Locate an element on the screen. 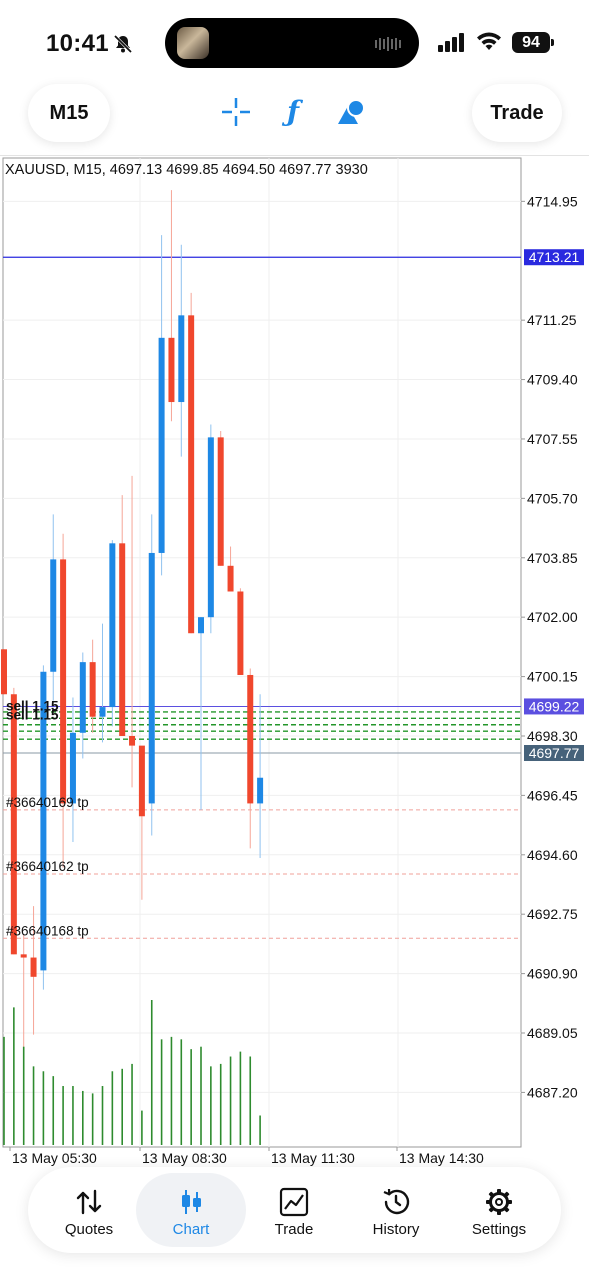 The height and width of the screenshot is (1280, 589). price-label: 4711.25 is located at coordinates (552, 320).